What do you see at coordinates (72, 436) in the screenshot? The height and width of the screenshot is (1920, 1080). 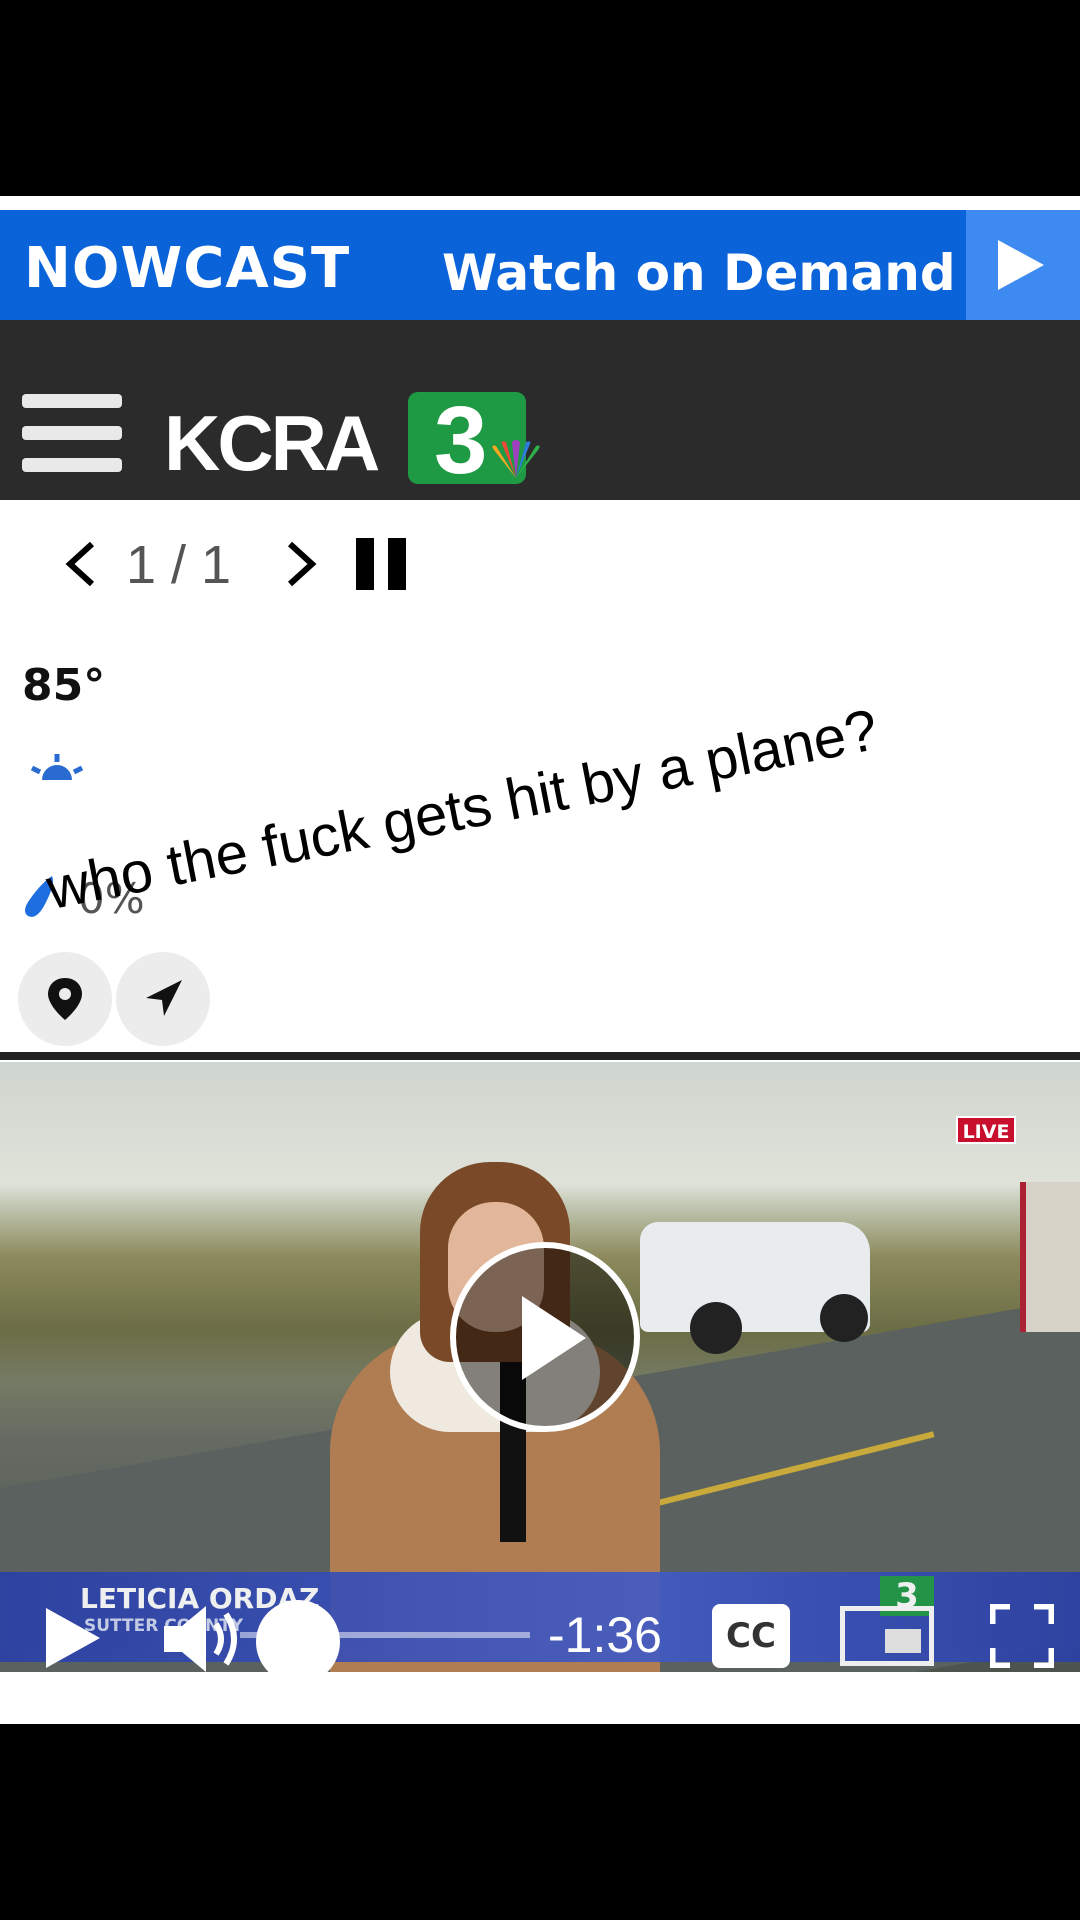 I see `hamburger-menu-icon` at bounding box center [72, 436].